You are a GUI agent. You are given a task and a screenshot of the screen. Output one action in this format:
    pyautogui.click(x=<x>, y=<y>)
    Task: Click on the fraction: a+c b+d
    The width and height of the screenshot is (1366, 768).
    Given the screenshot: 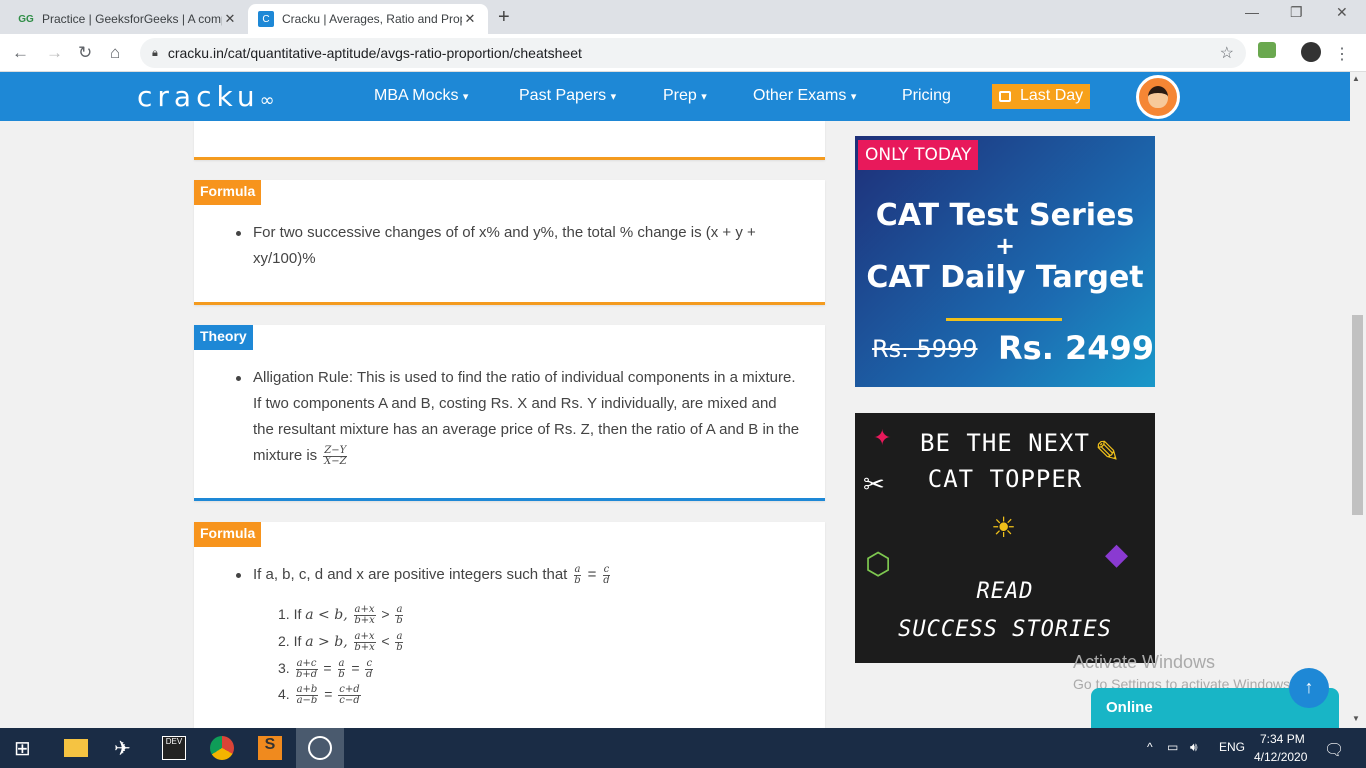 What is the action you would take?
    pyautogui.click(x=306, y=668)
    